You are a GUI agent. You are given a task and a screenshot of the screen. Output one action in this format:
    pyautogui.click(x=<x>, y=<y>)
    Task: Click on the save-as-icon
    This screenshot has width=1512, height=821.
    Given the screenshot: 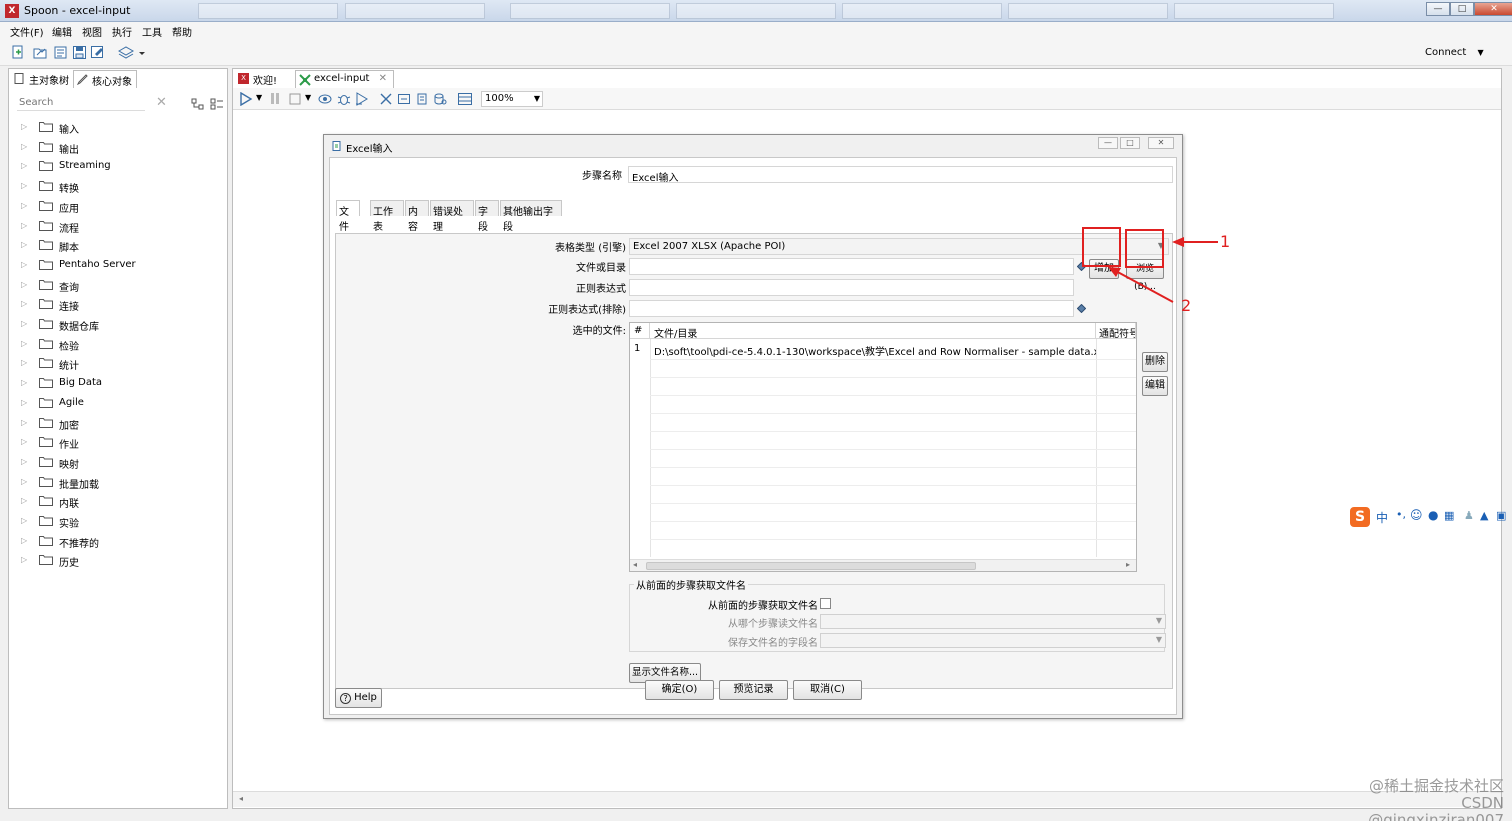 What is the action you would take?
    pyautogui.click(x=97, y=52)
    